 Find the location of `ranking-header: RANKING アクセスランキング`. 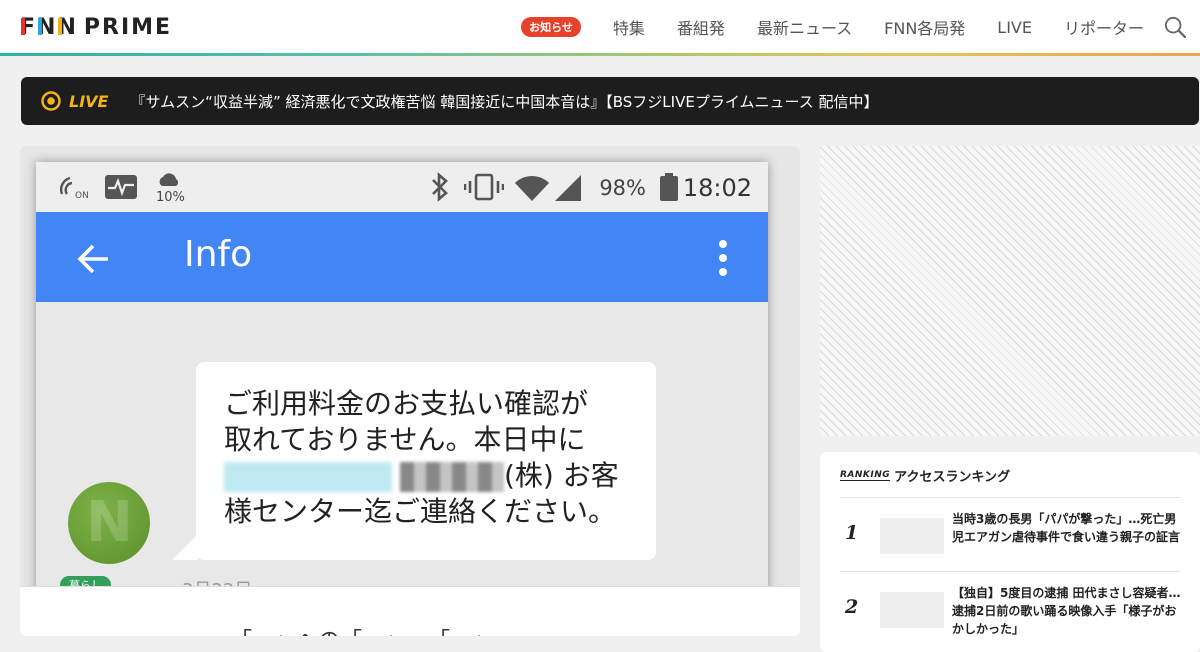

ranking-header: RANKING アクセスランキング is located at coordinates (925, 475).